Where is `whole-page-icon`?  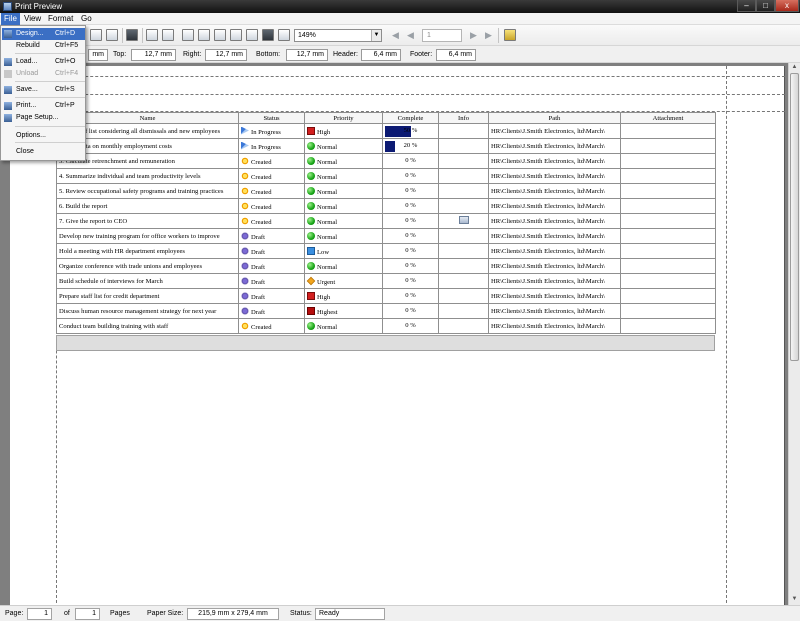
whole-page-icon is located at coordinates (220, 35).